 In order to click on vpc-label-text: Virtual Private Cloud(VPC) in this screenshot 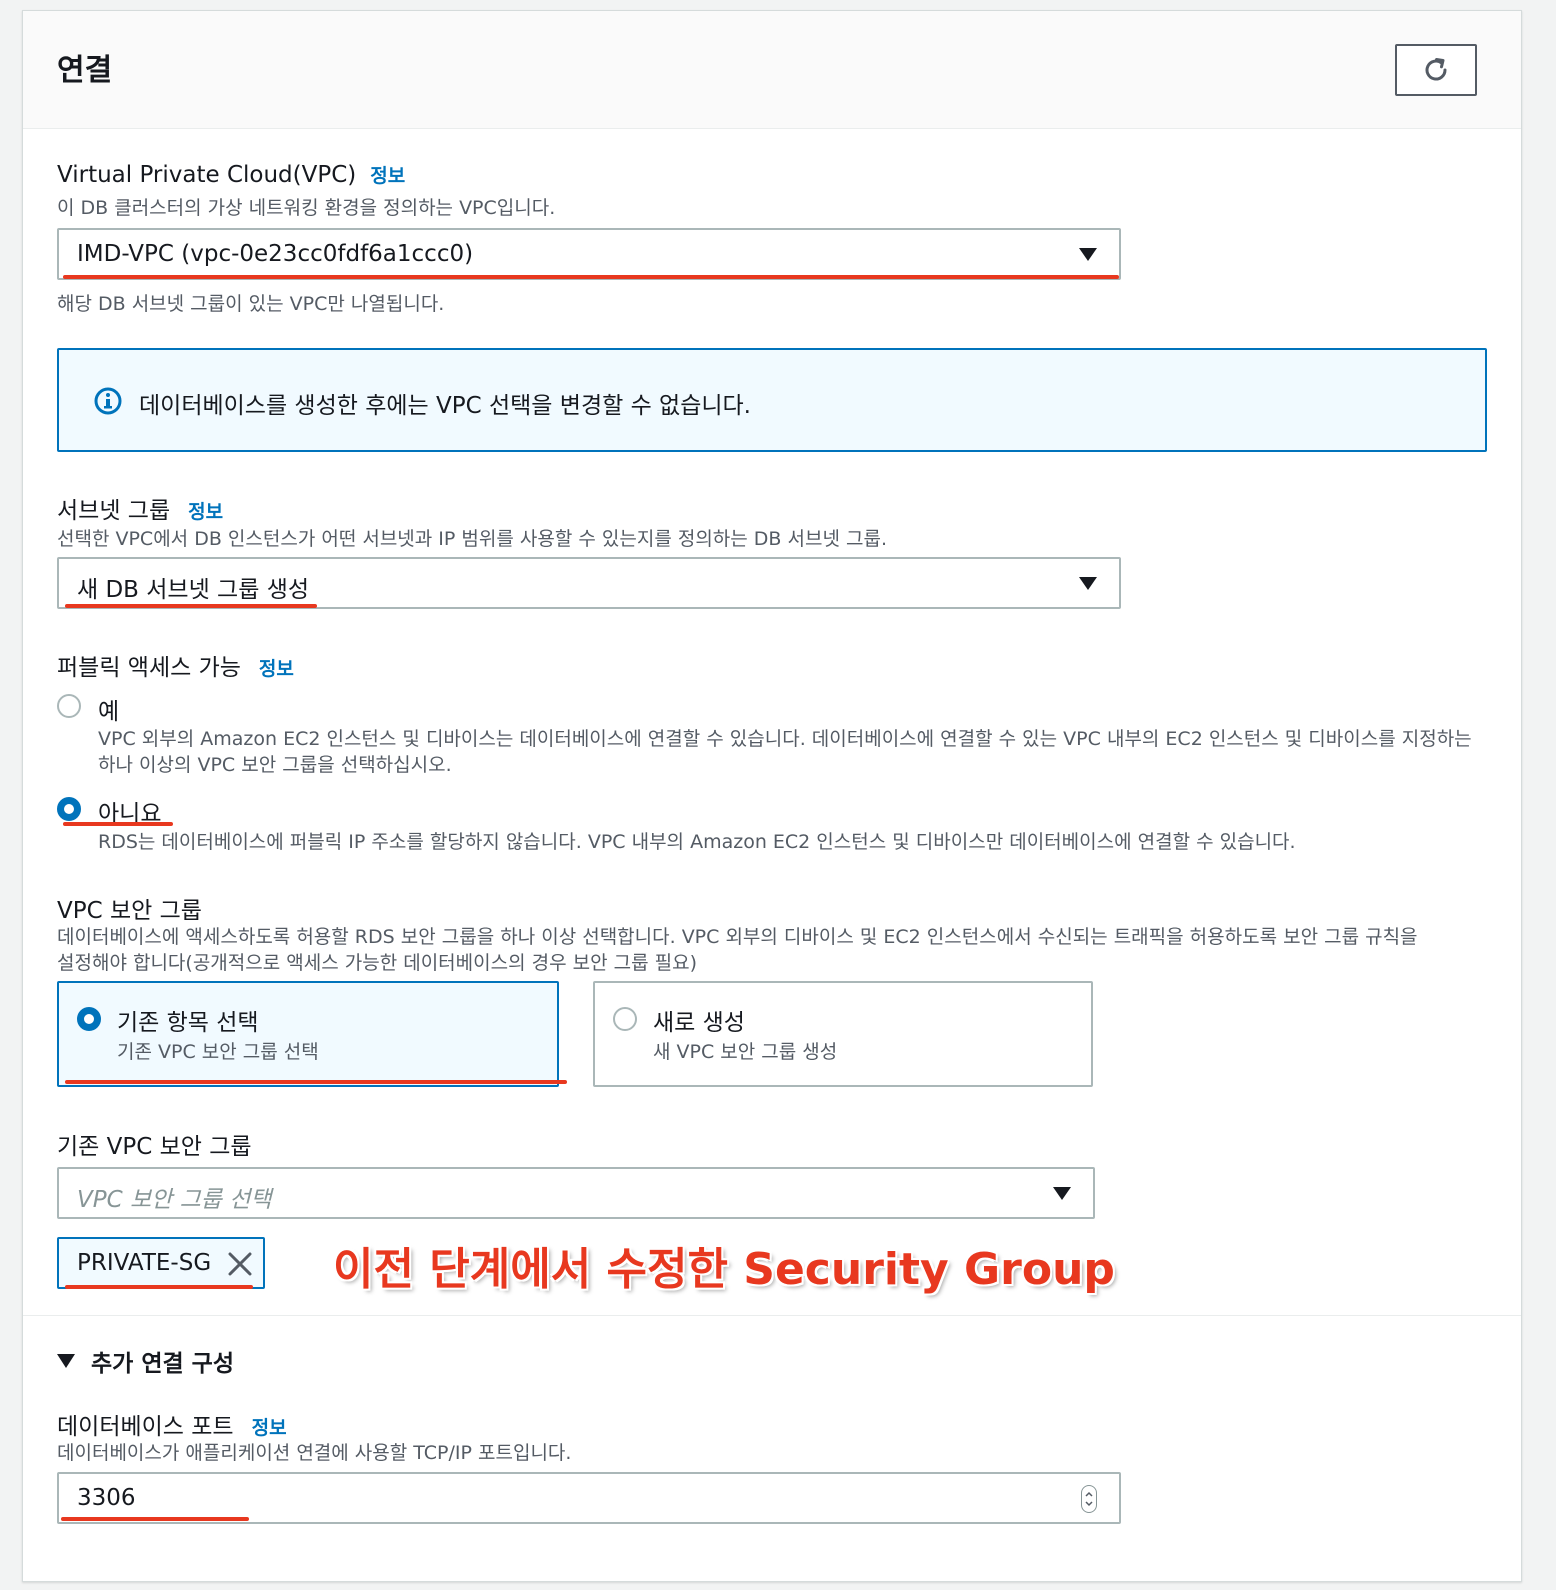, I will do `click(207, 175)`.